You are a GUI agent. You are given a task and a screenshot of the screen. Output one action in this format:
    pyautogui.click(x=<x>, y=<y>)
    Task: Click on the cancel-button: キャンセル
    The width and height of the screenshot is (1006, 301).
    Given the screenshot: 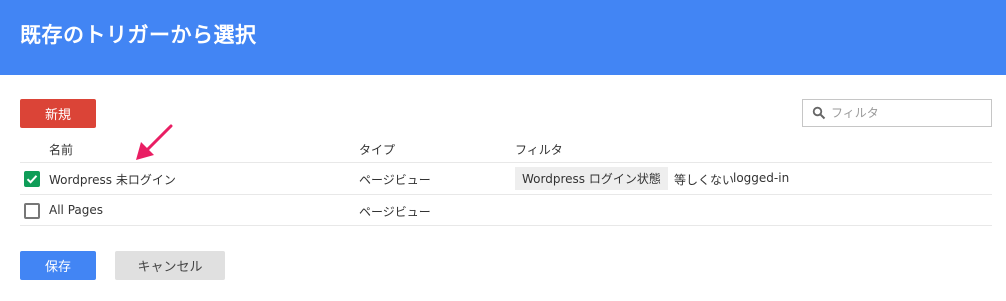 What is the action you would take?
    pyautogui.click(x=170, y=265)
    